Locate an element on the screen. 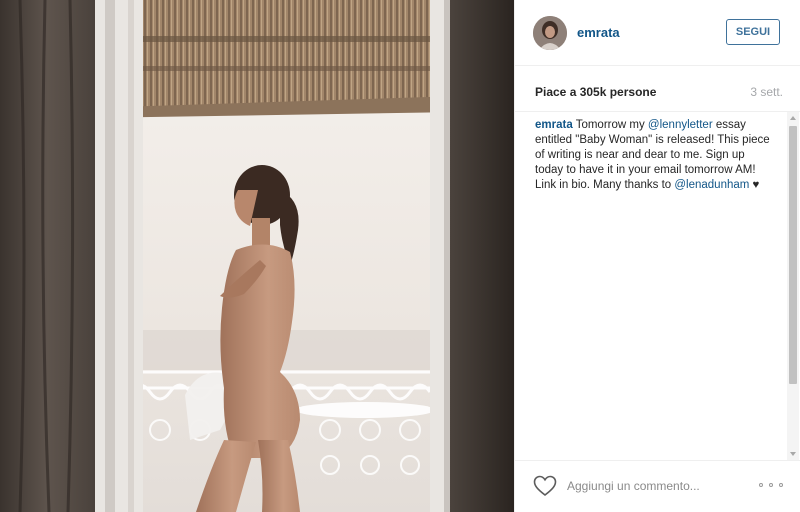  heart-icon is located at coordinates (545, 486).